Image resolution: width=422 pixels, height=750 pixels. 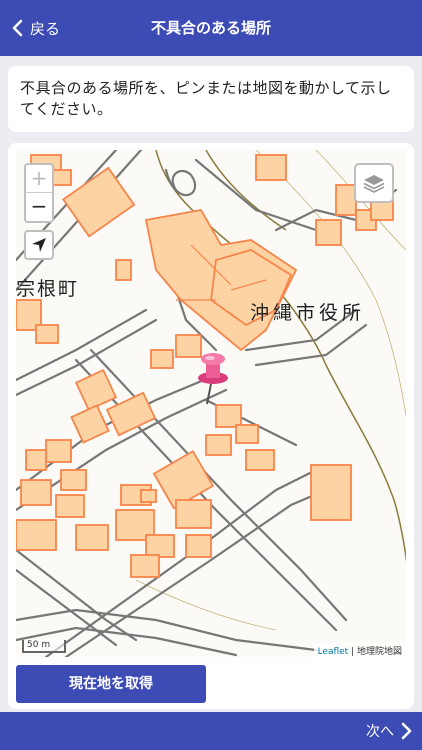 What do you see at coordinates (211, 731) in the screenshot?
I see `footer-bar: 次へ` at bounding box center [211, 731].